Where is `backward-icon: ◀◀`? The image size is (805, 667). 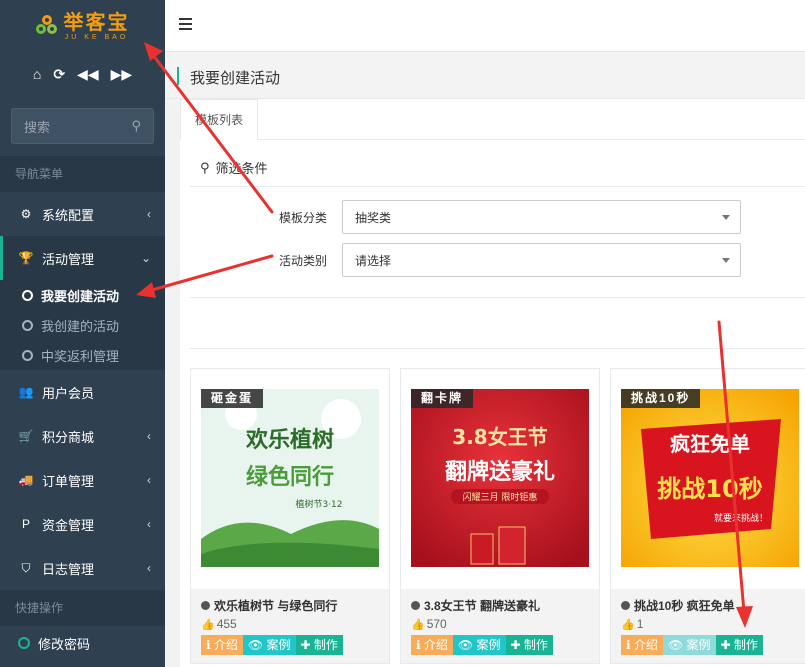
backward-icon: ◀◀ is located at coordinates (88, 74).